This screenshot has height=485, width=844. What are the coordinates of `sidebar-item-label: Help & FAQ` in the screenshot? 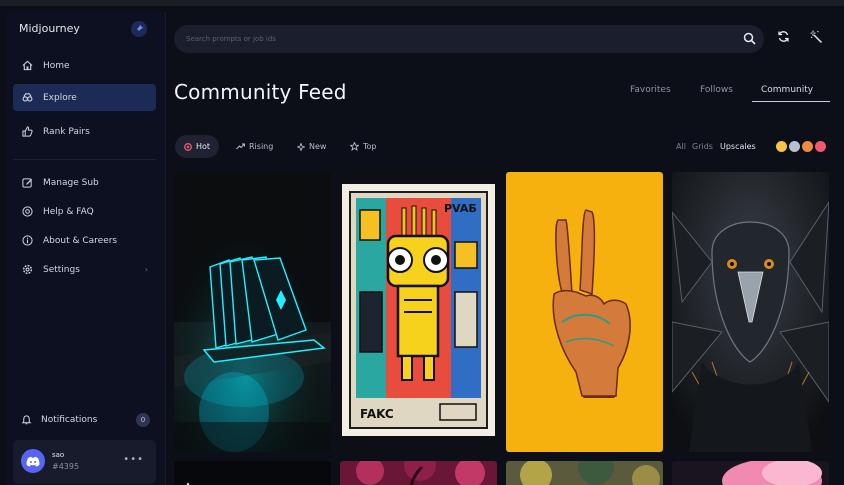 It's located at (68, 211).